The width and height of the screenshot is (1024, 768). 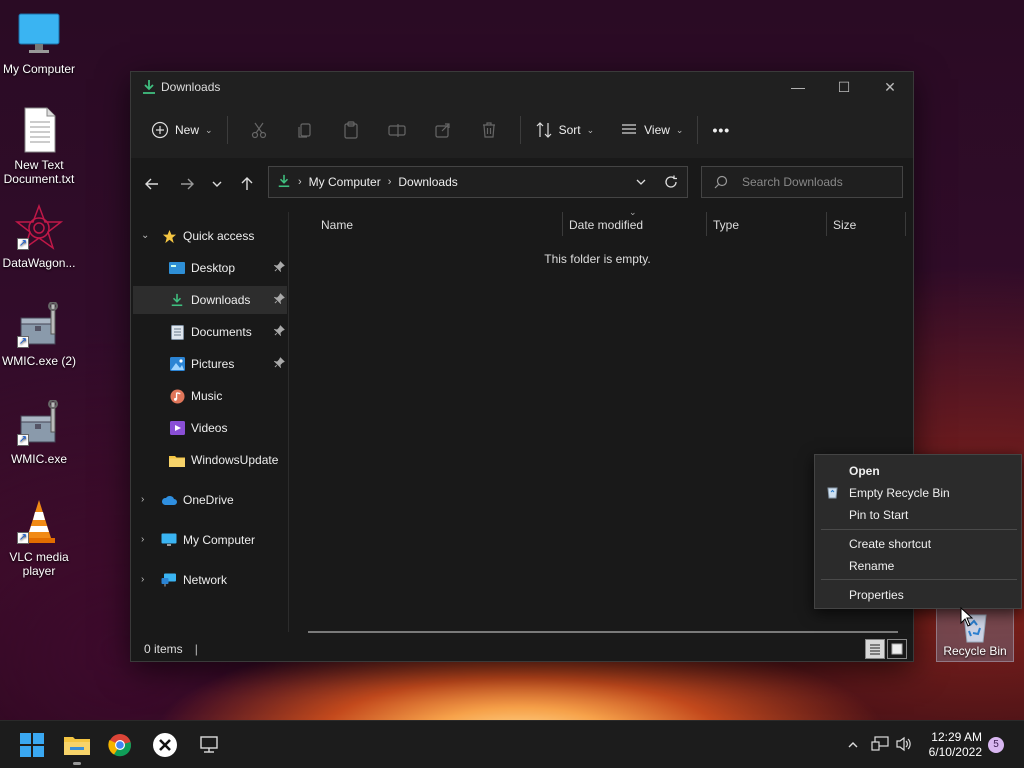 I want to click on maximize-button: ☐, so click(x=844, y=87).